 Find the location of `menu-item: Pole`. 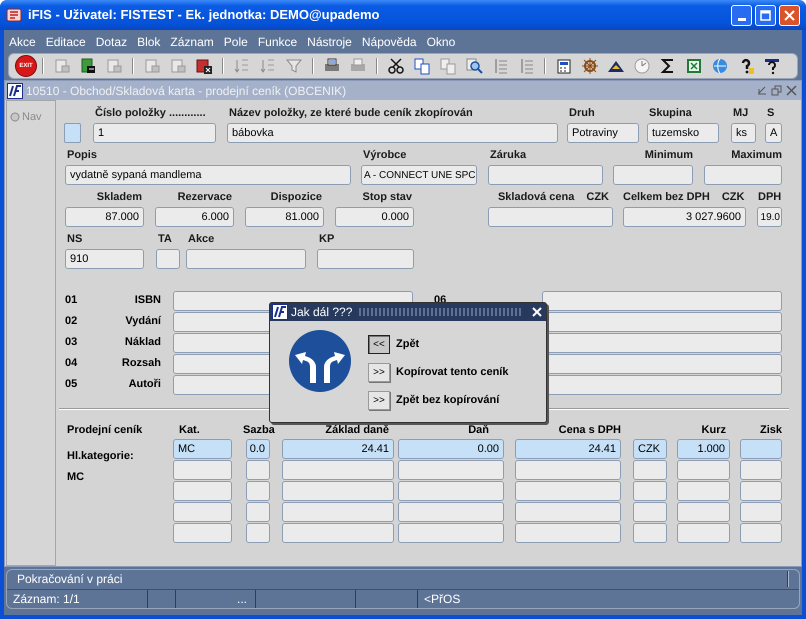

menu-item: Pole is located at coordinates (235, 41).